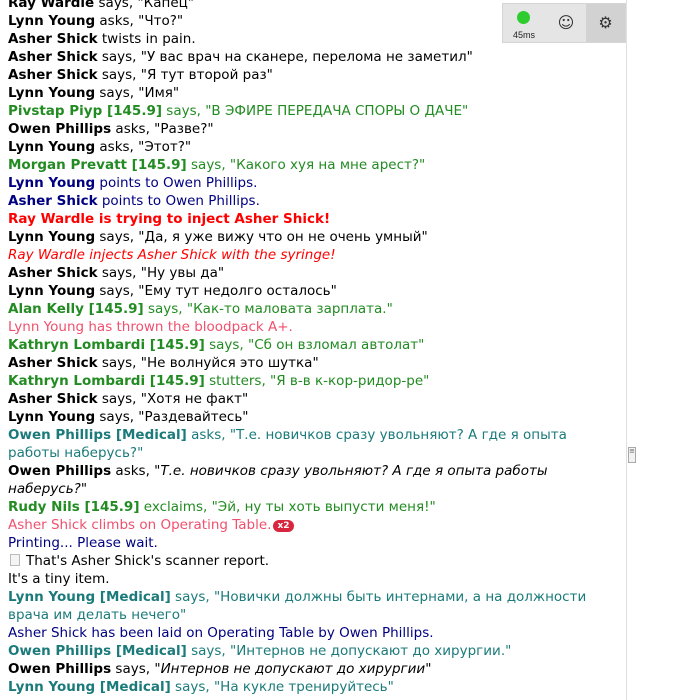  I want to click on message-text: asks, "Этот?", so click(143, 147).